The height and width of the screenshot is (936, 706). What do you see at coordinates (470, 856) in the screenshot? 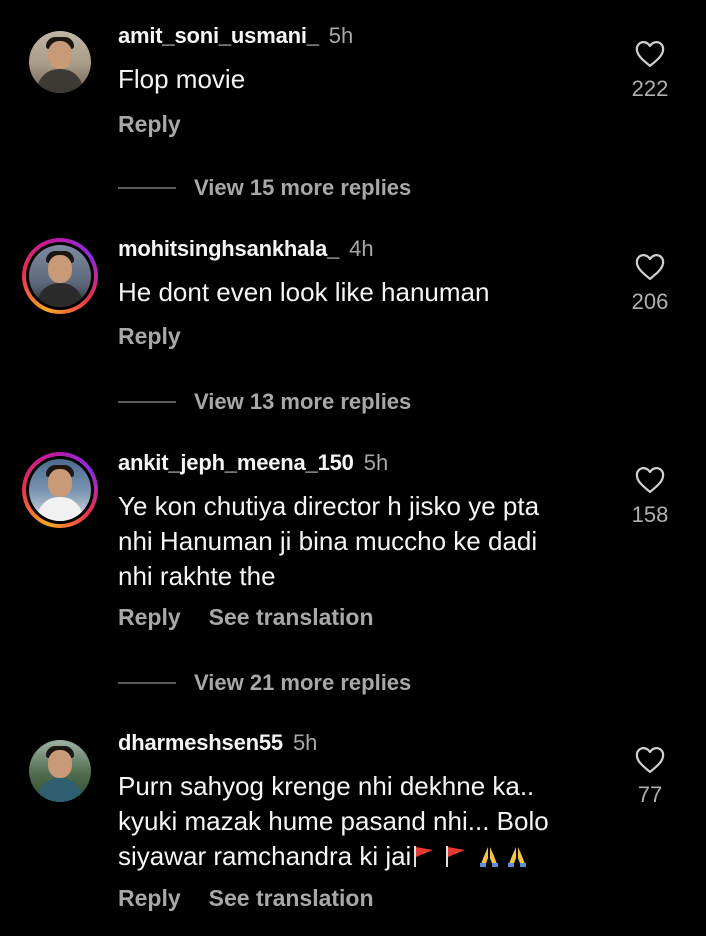
I see `emoji-tail` at bounding box center [470, 856].